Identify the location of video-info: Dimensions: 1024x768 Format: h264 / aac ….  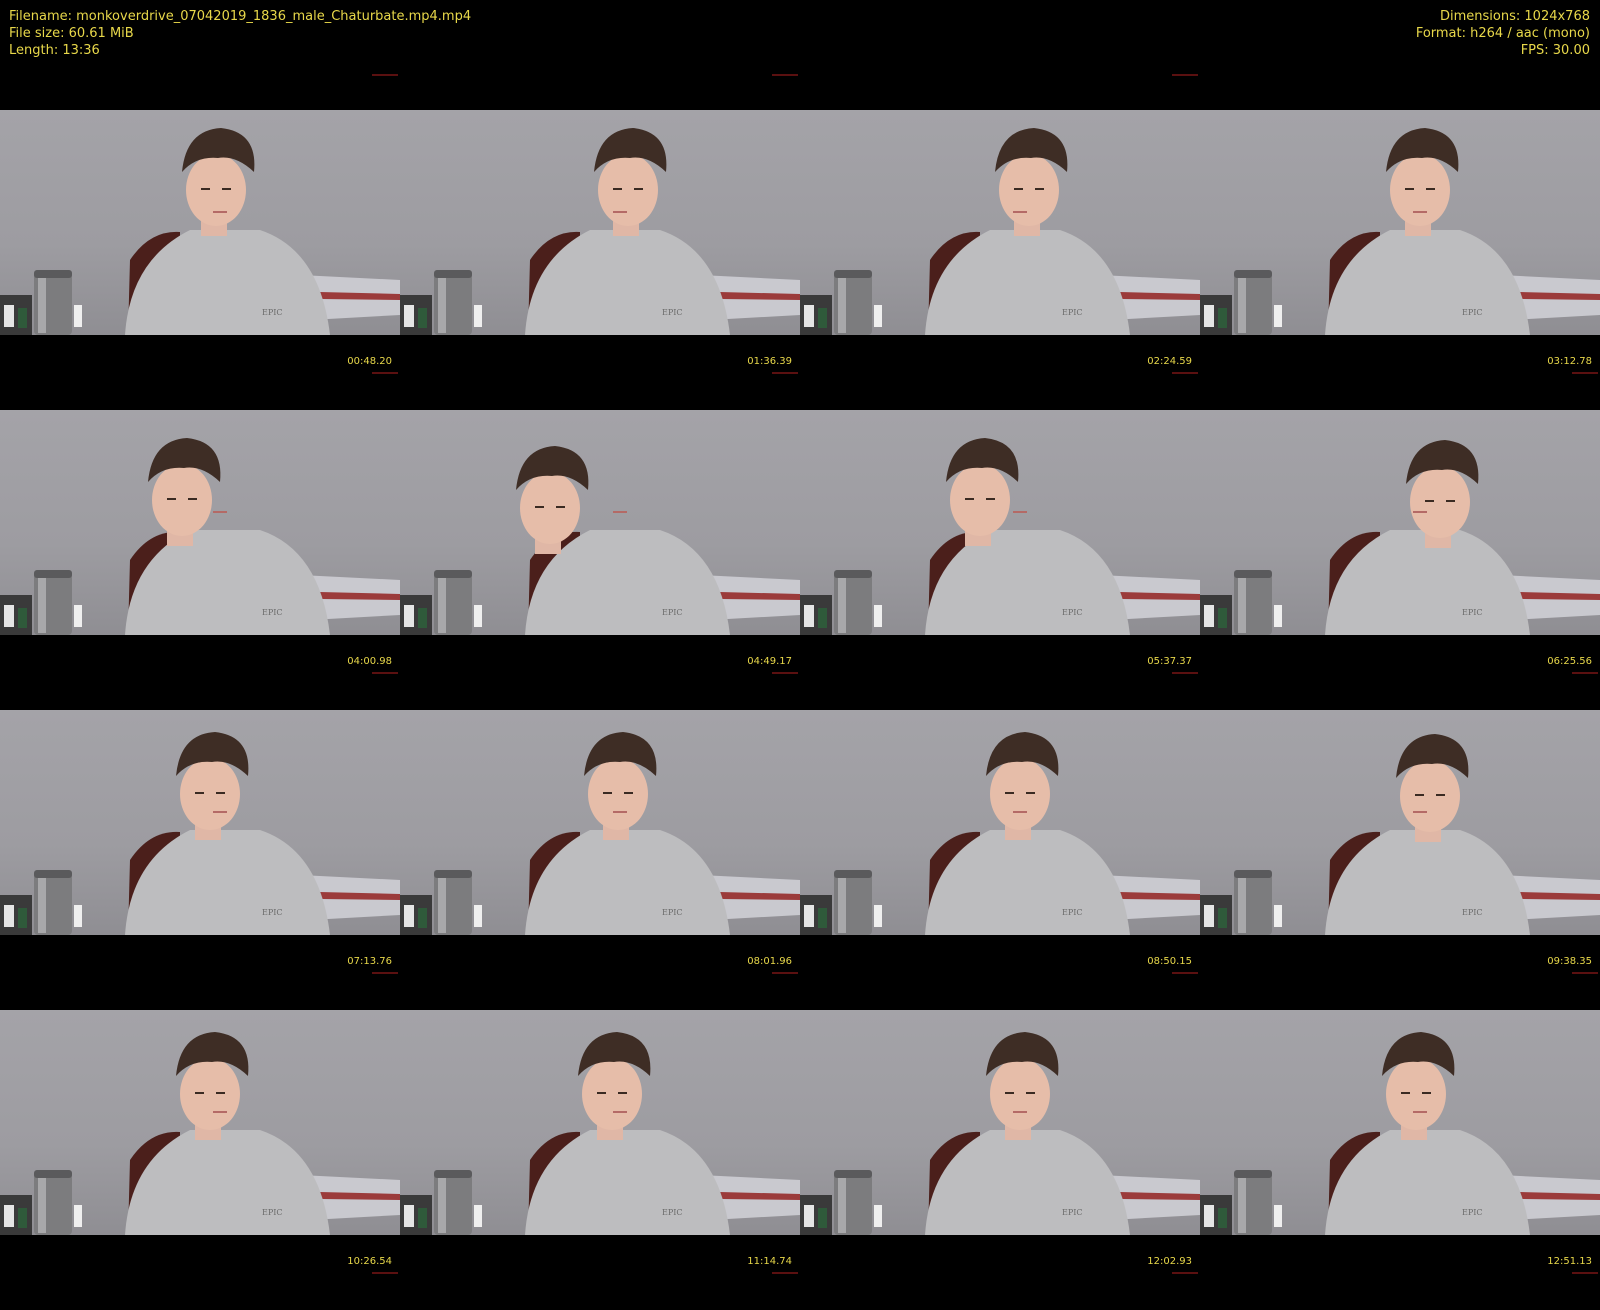
(1503, 33).